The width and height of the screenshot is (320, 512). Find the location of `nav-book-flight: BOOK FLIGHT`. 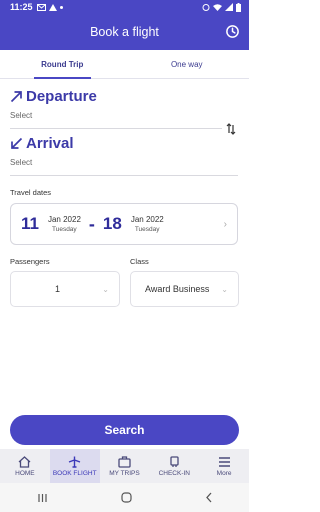

nav-book-flight: BOOK FLIGHT is located at coordinates (74, 466).